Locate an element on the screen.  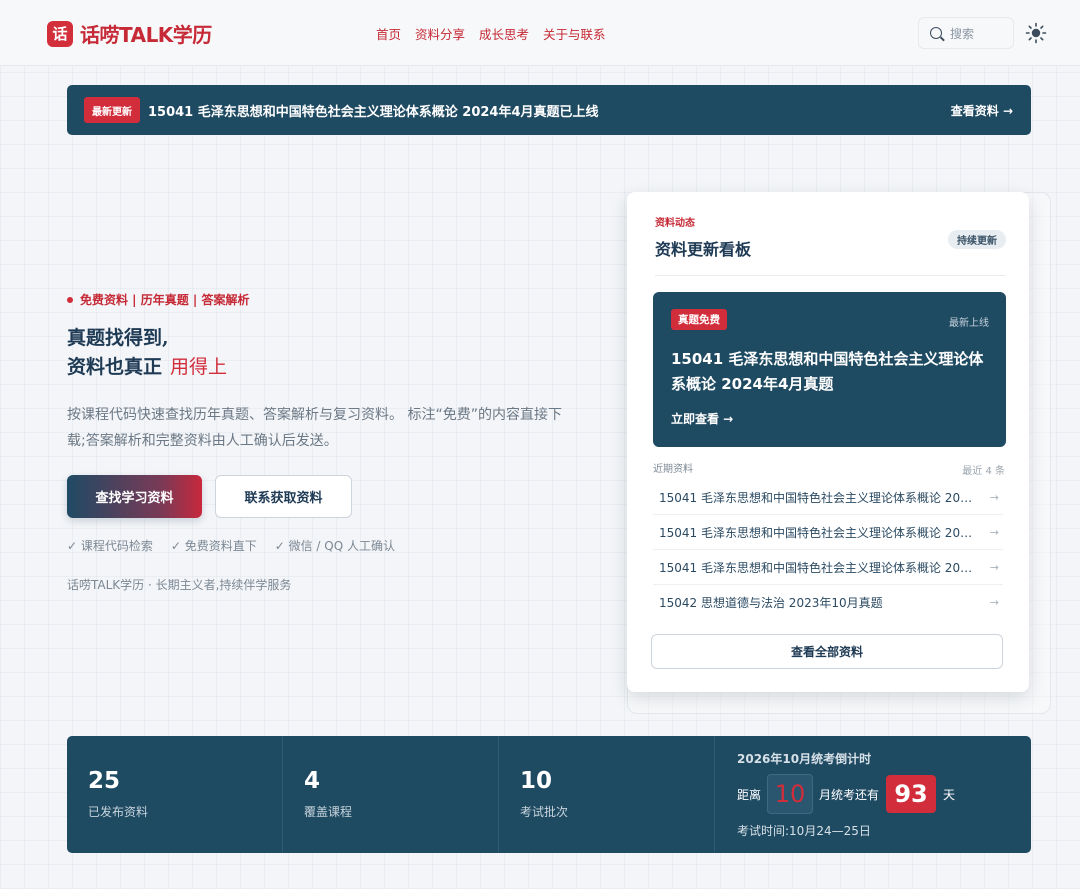
stat-value: 10 is located at coordinates (536, 781).